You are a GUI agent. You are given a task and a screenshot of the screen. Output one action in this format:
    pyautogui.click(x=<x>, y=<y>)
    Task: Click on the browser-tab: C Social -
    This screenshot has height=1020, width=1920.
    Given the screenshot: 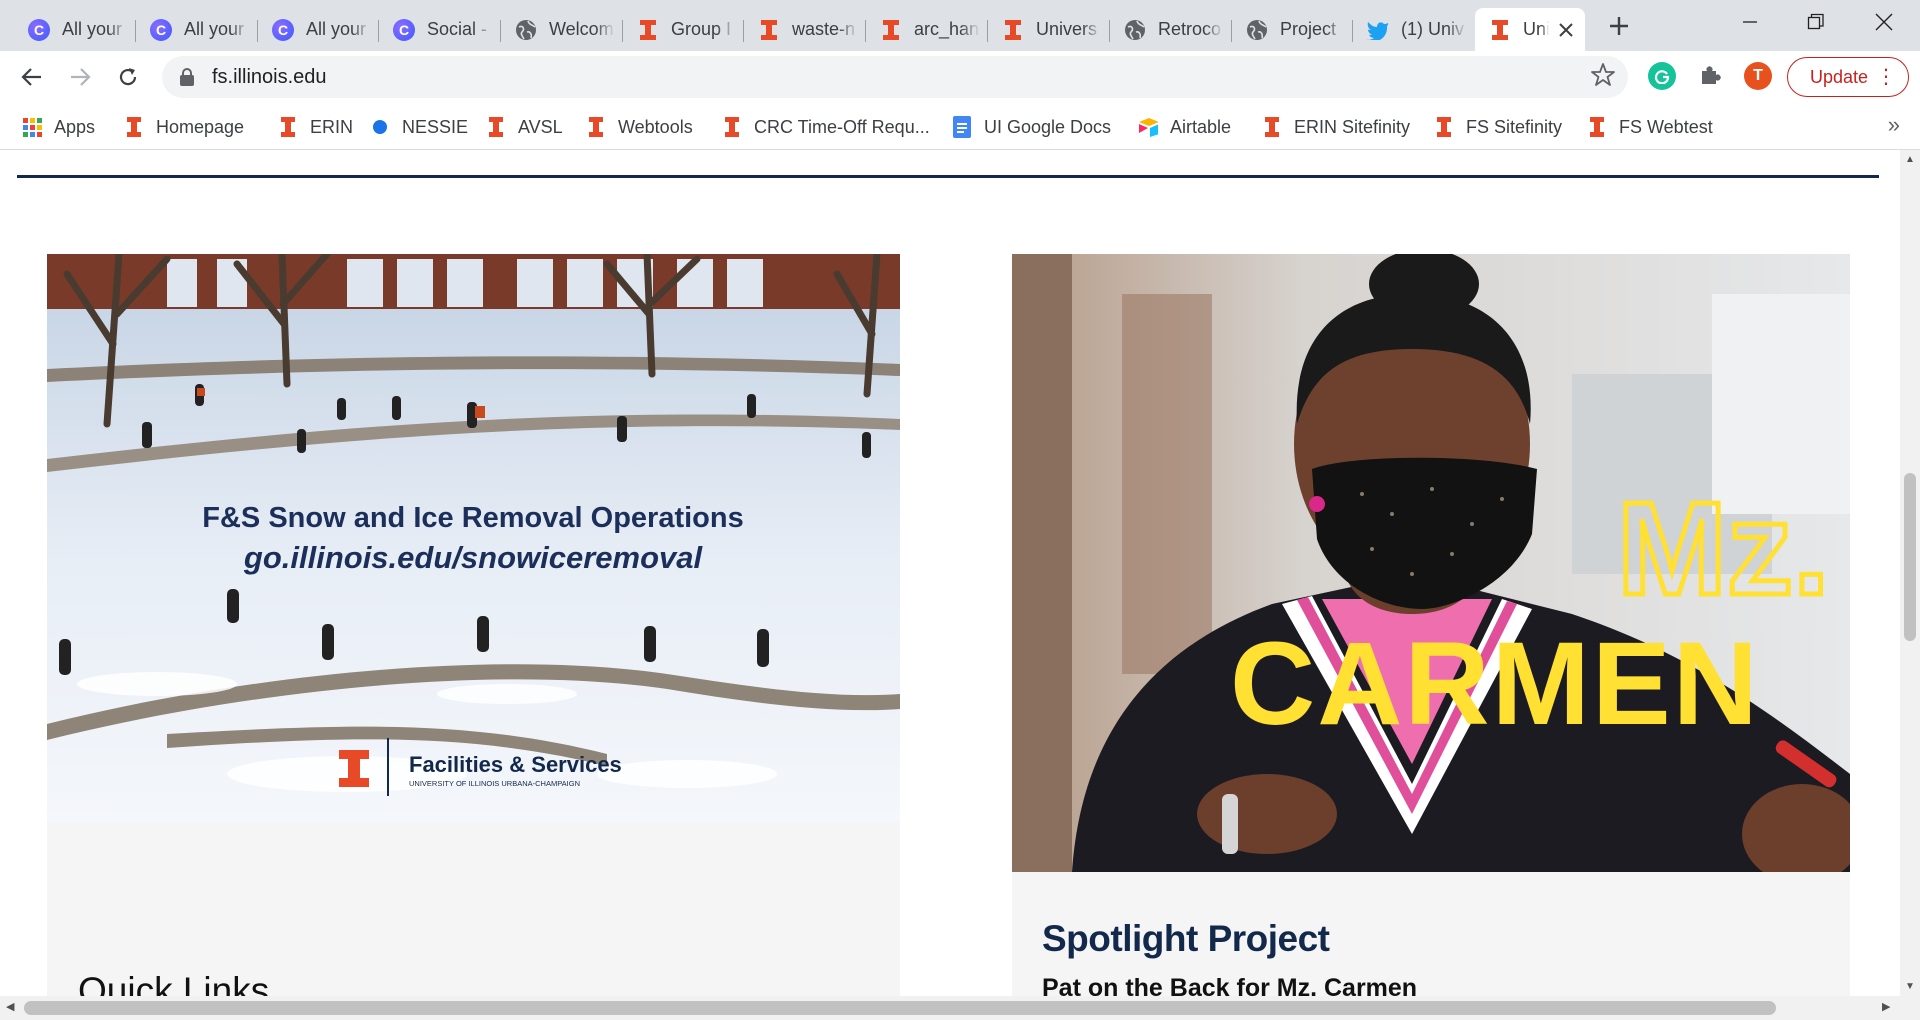 What is the action you would take?
    pyautogui.click(x=440, y=29)
    